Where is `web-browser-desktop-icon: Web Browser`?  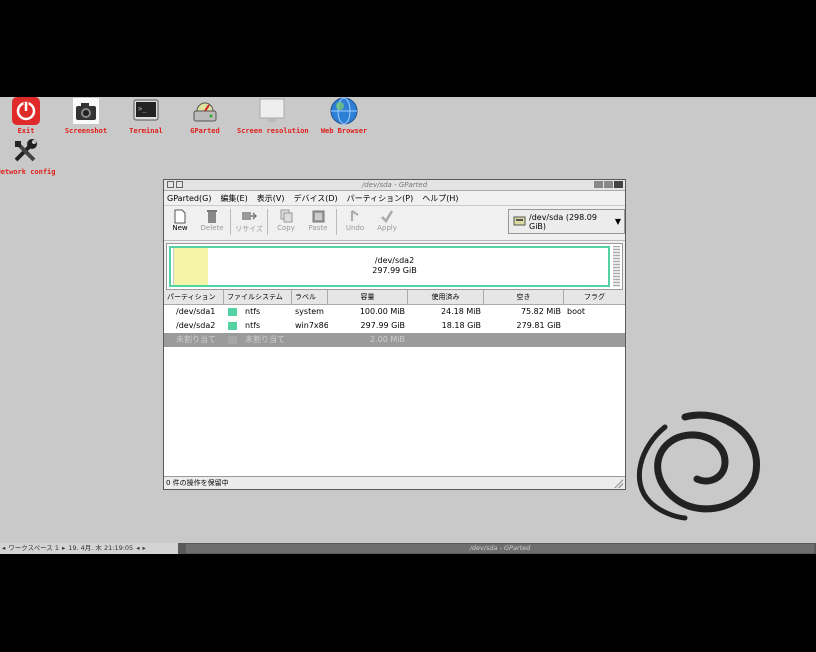 web-browser-desktop-icon: Web Browser is located at coordinates (344, 116).